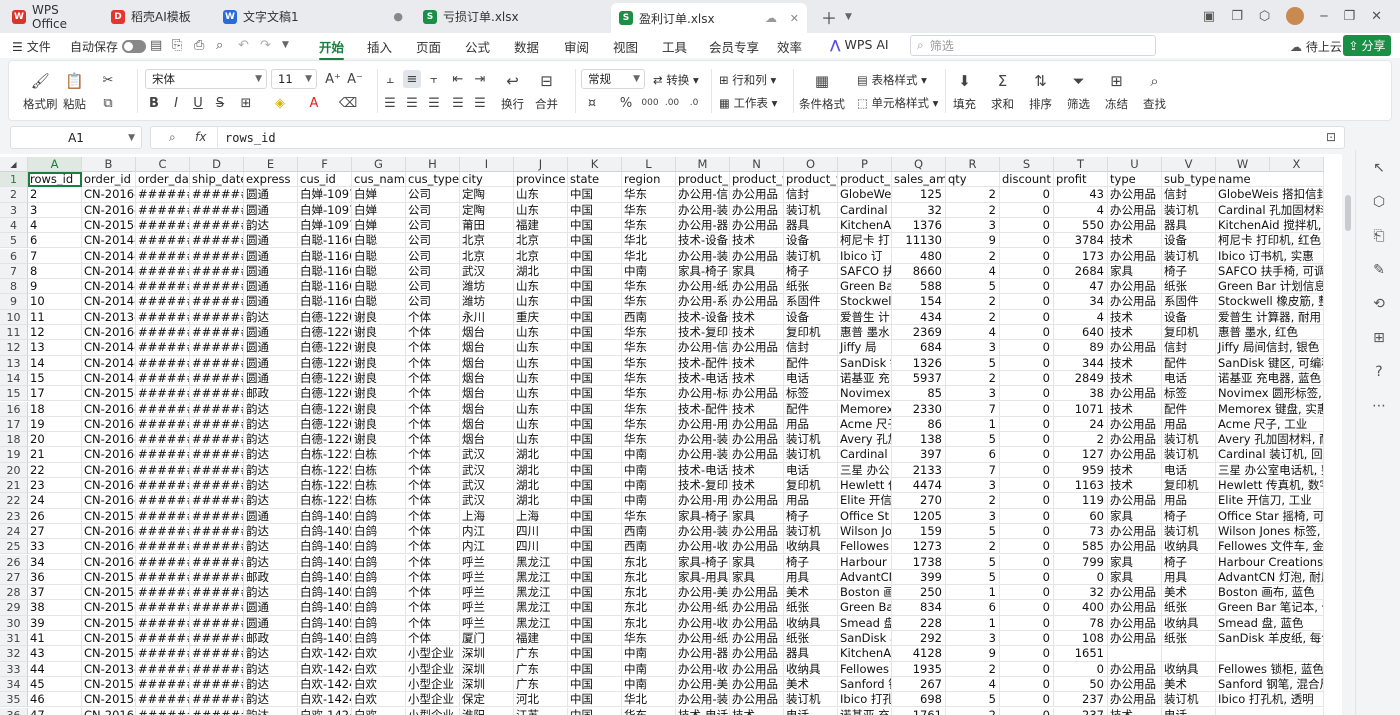  I want to click on table-cell: 个体, so click(433, 501).